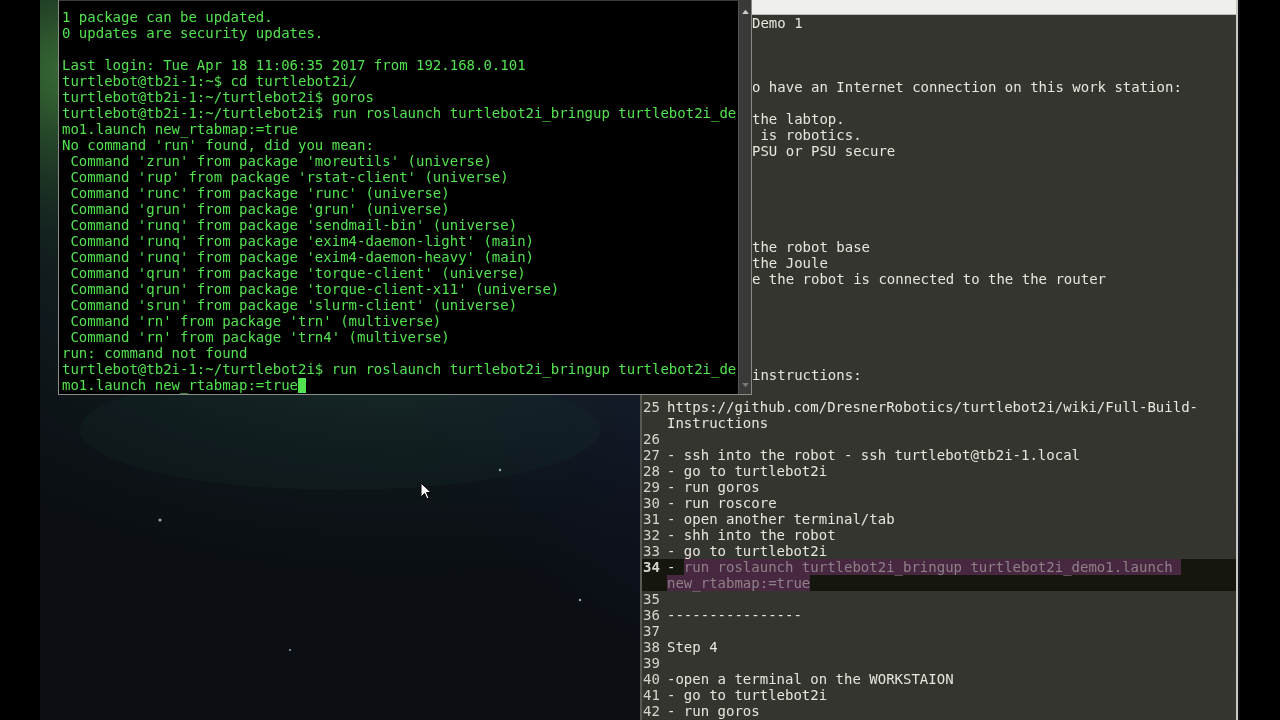 This screenshot has width=1280, height=720. What do you see at coordinates (651, 647) in the screenshot?
I see `line-number: 38` at bounding box center [651, 647].